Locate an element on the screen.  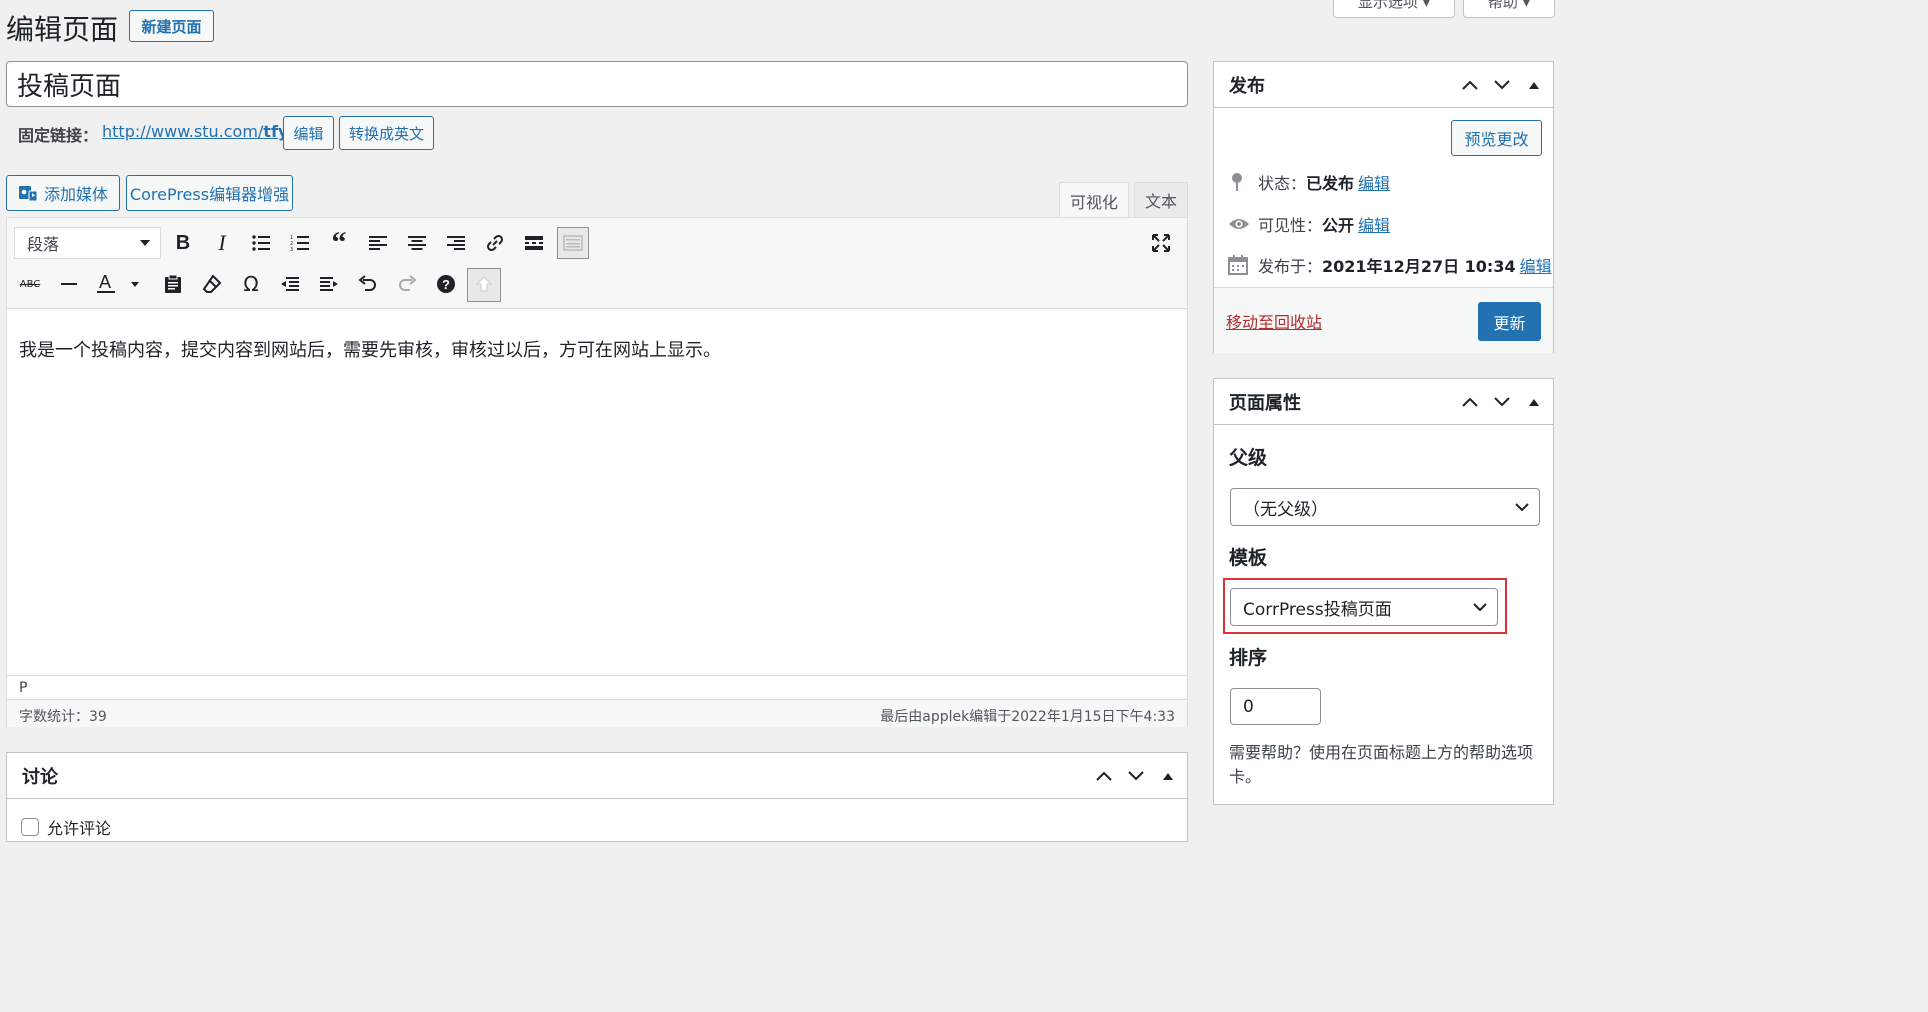
publish-title: 发布 is located at coordinates (1247, 86).